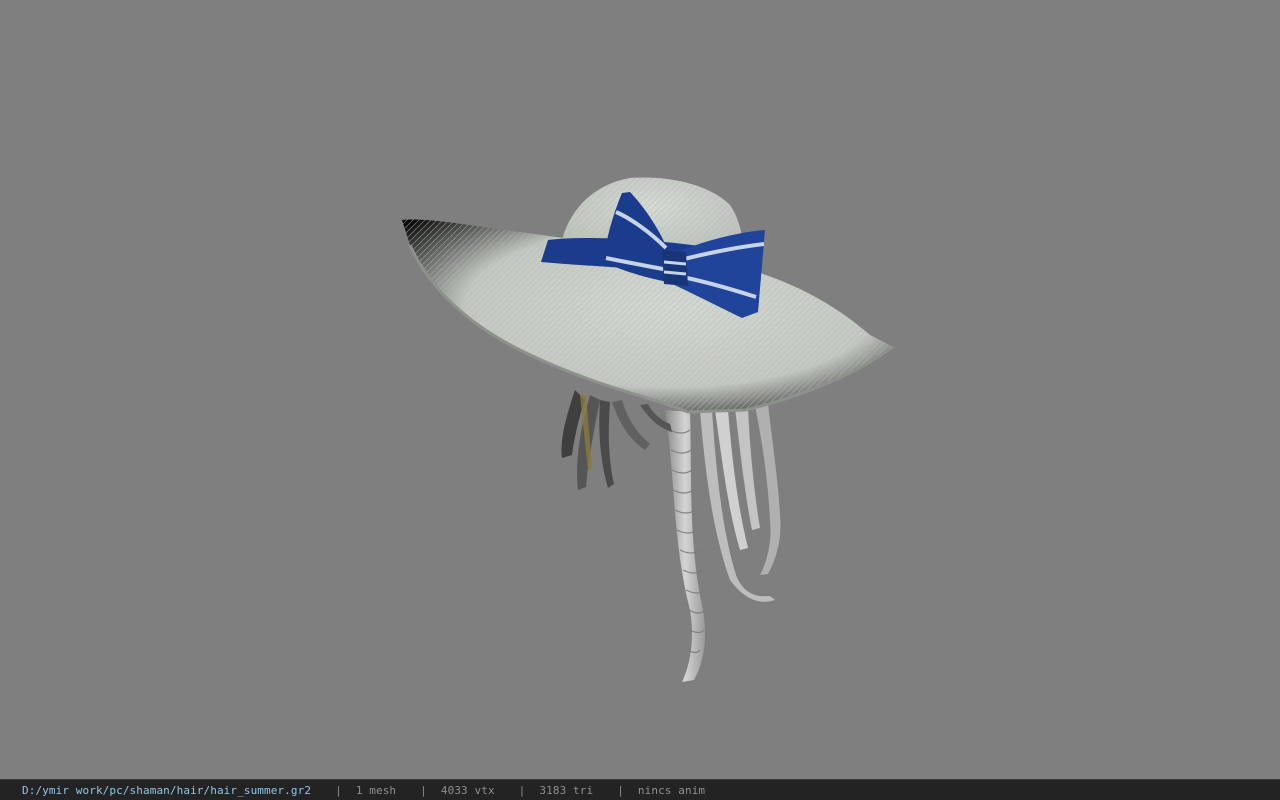 The height and width of the screenshot is (800, 1280). What do you see at coordinates (467, 790) in the screenshot?
I see `vertex-count-label: 4033 vtx` at bounding box center [467, 790].